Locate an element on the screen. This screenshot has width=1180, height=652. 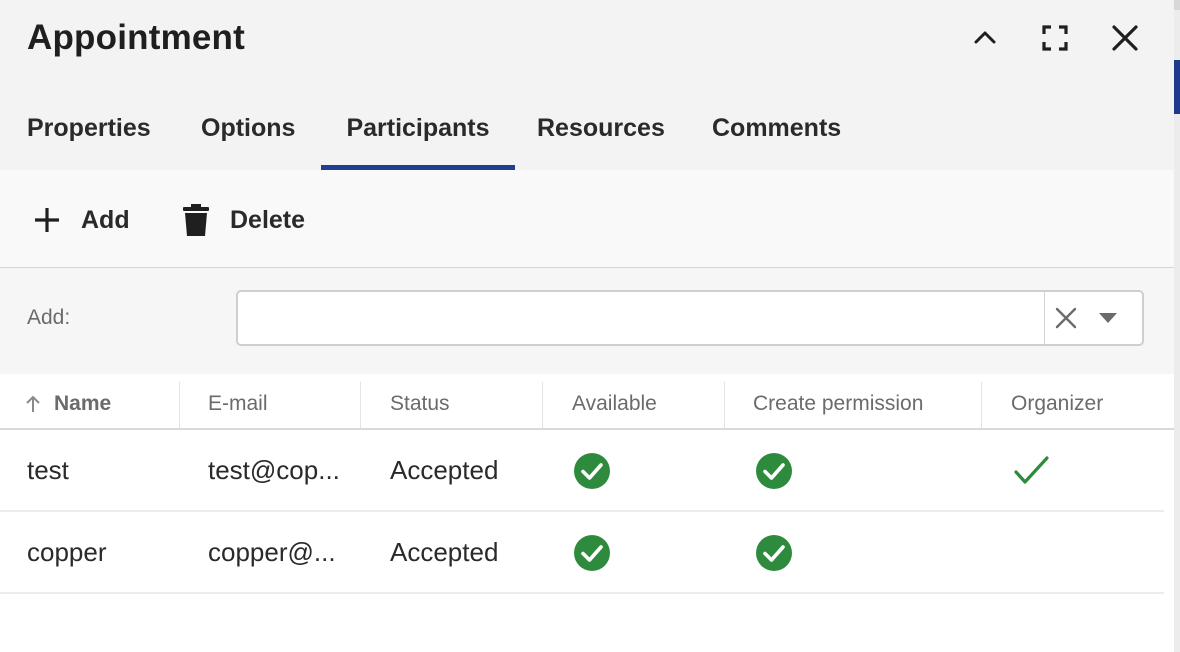
column-header-create-permission: Create permission is located at coordinates (853, 401).